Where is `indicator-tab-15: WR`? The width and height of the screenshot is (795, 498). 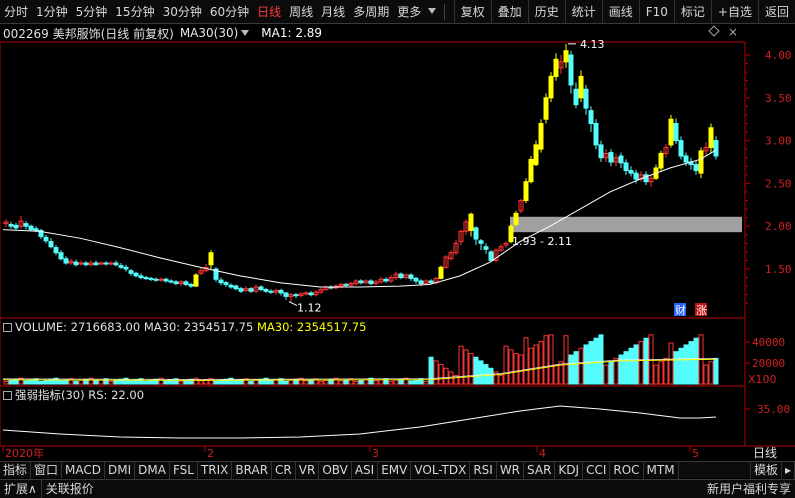
indicator-tab-15: WR is located at coordinates (511, 470).